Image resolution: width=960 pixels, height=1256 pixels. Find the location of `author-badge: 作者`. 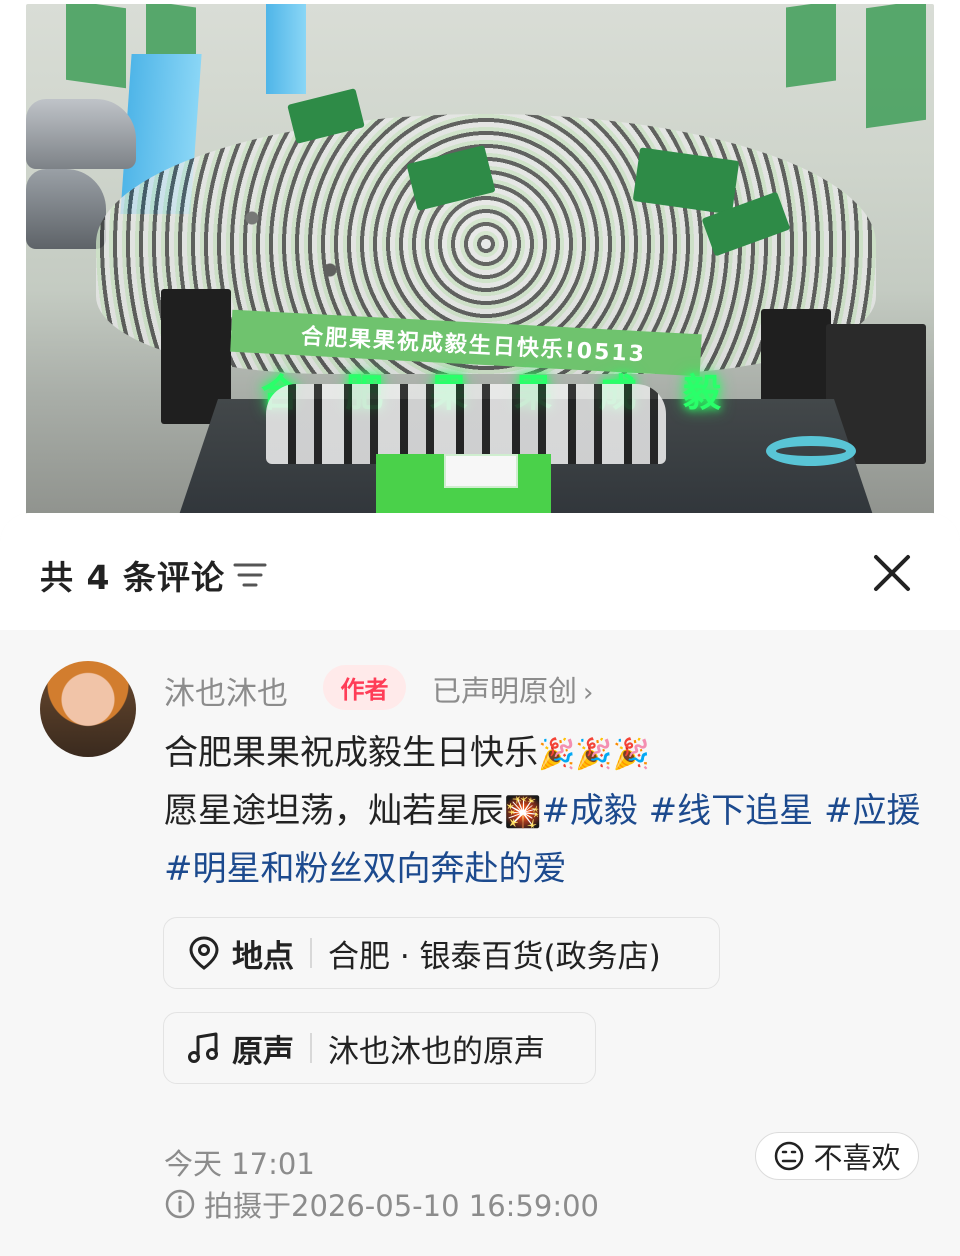

author-badge: 作者 is located at coordinates (364, 687).